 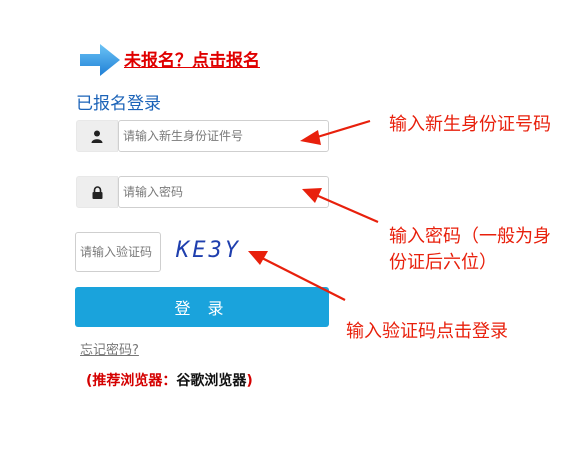 What do you see at coordinates (109, 348) in the screenshot?
I see `forgot-password-link: 忘记密码?` at bounding box center [109, 348].